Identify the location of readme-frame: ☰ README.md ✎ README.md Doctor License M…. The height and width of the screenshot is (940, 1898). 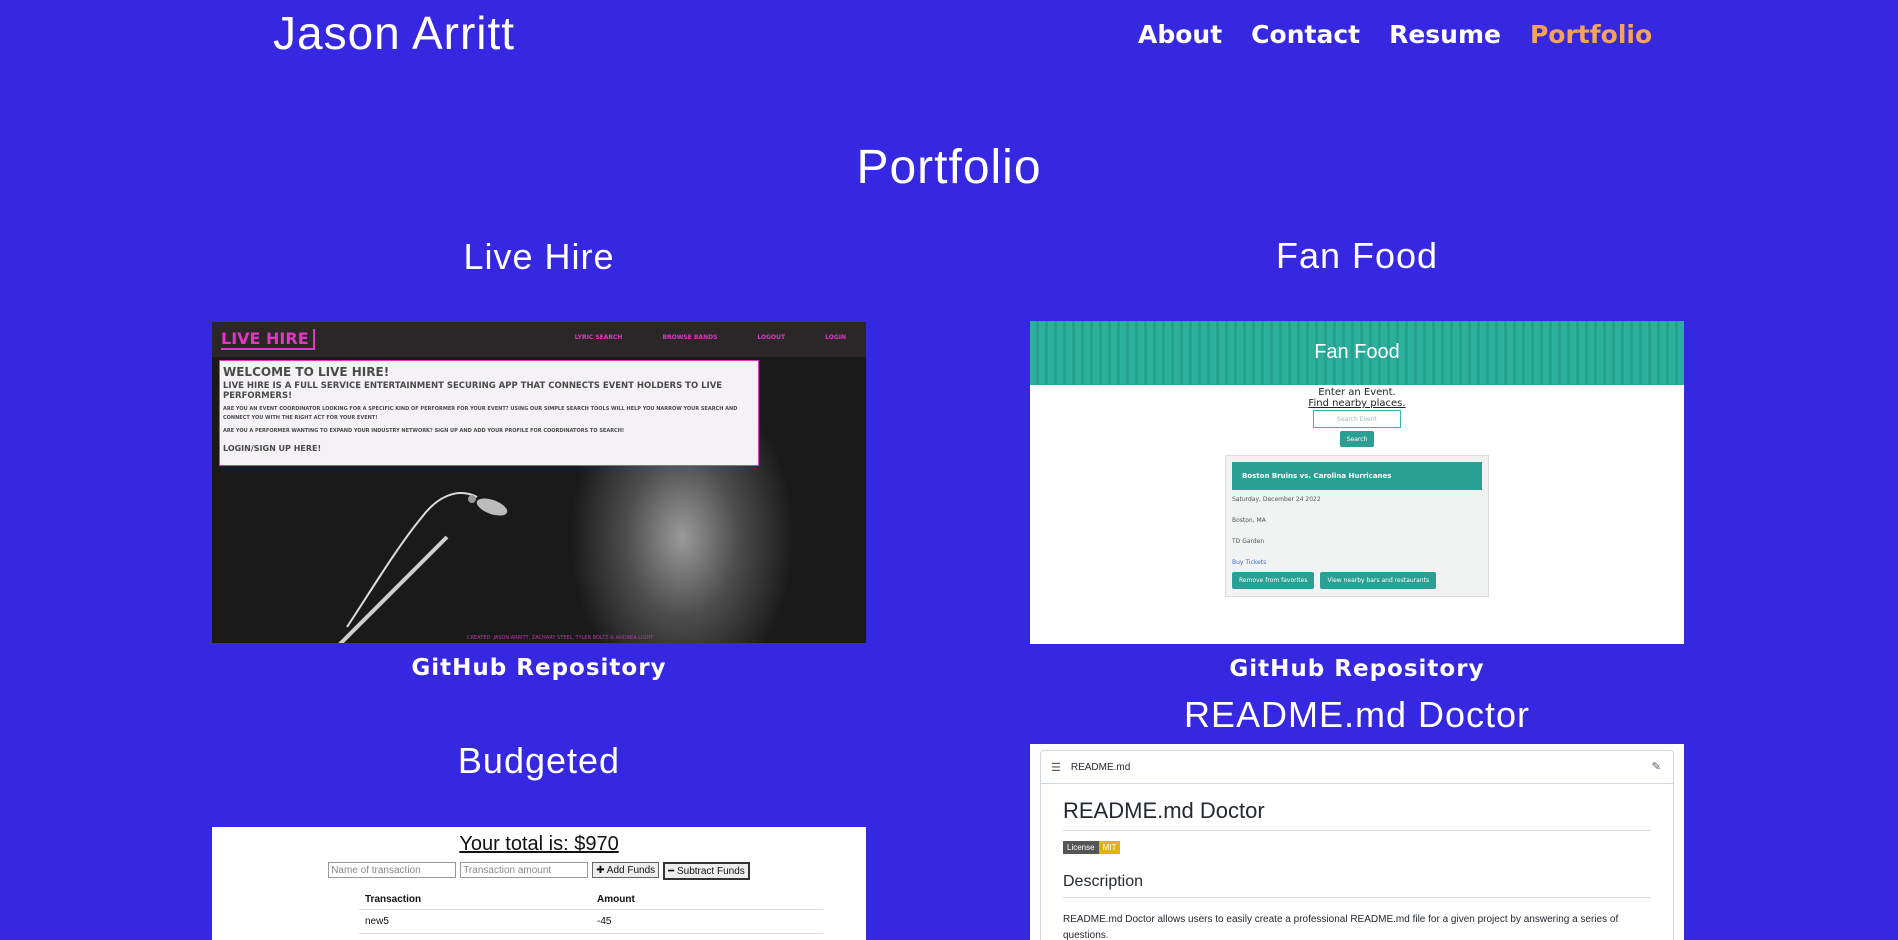
(1357, 845).